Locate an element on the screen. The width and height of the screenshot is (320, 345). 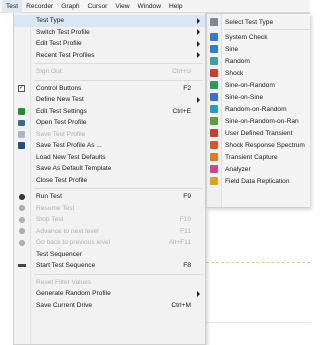
submenu-item-field-data-replication: Field Data Replication is located at coordinates (258, 181).